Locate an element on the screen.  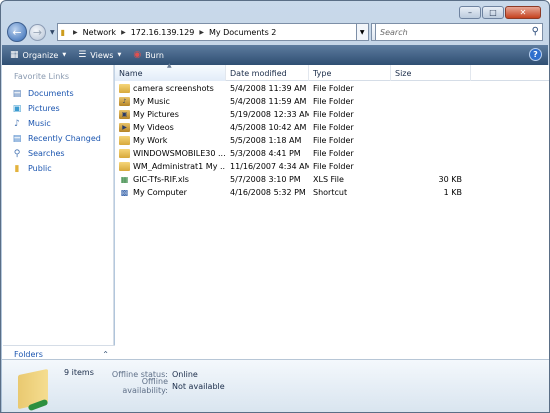
favorite-link-label: Pictures is located at coordinates (44, 108).